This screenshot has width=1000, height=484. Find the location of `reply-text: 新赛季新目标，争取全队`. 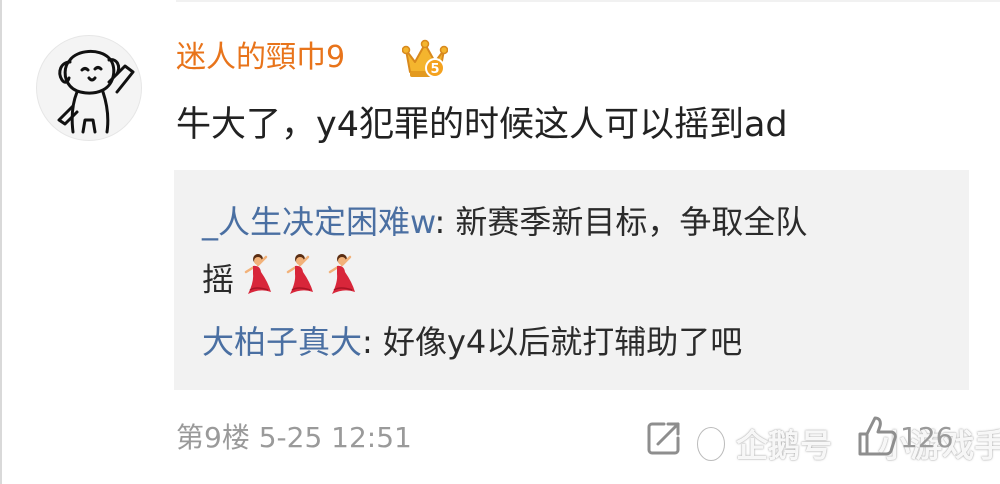

reply-text: 新赛季新目标，争取全队 is located at coordinates (631, 222).